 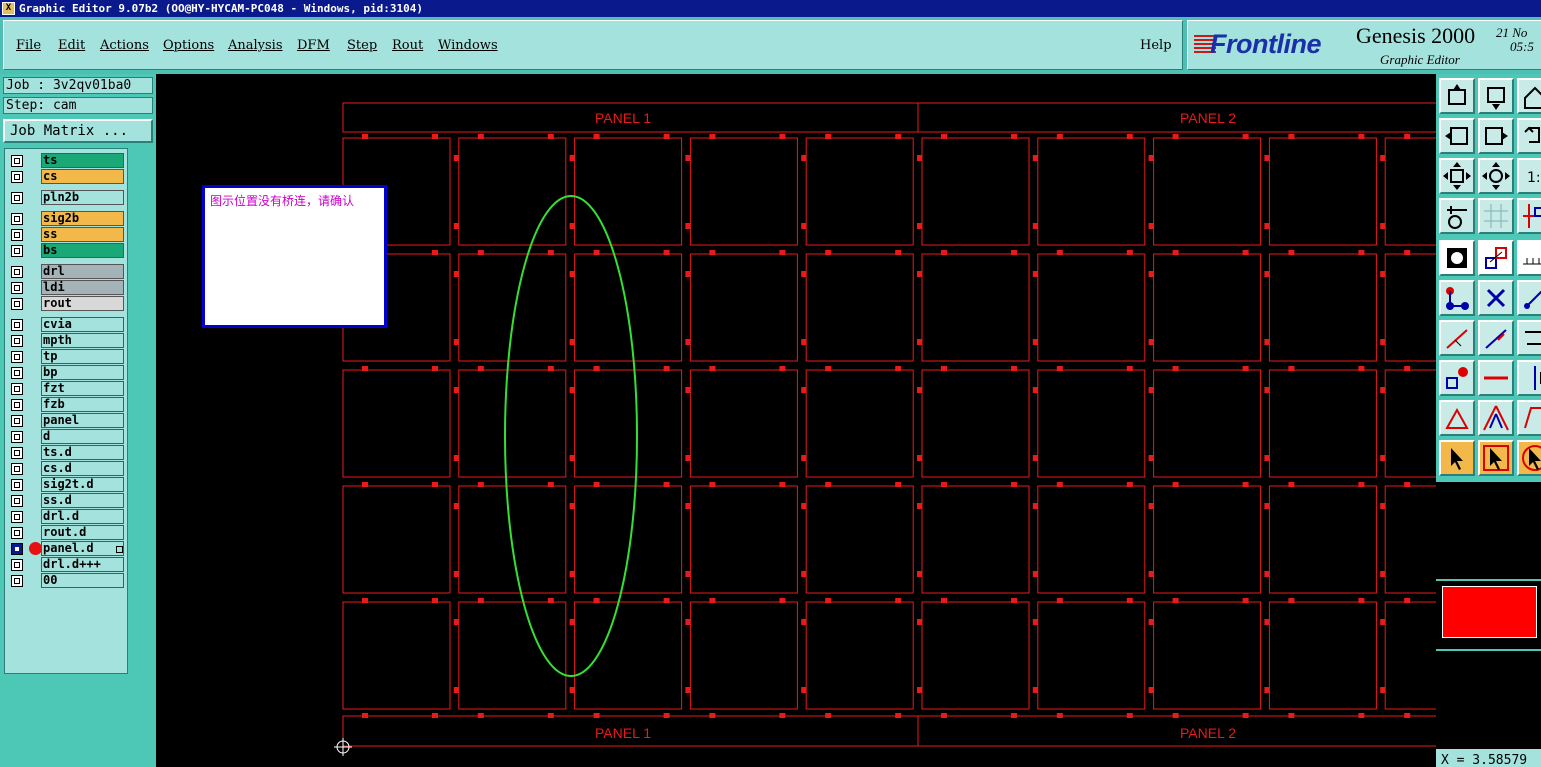 I want to click on layer-row: d, so click(x=66, y=437).